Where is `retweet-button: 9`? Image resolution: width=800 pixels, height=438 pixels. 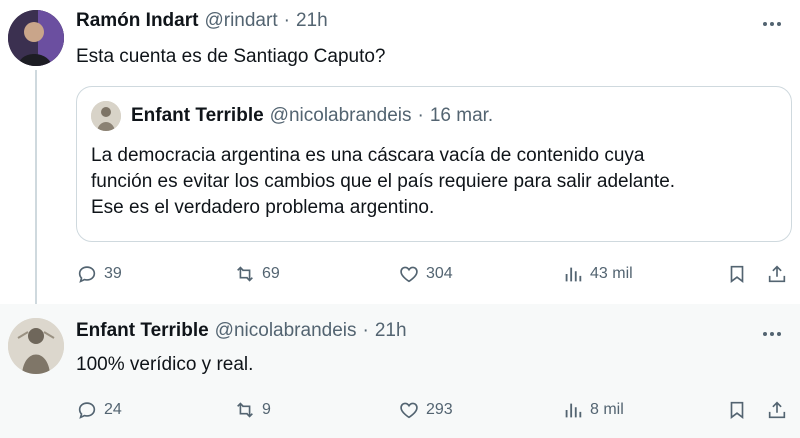
retweet-button: 9 is located at coordinates (252, 410).